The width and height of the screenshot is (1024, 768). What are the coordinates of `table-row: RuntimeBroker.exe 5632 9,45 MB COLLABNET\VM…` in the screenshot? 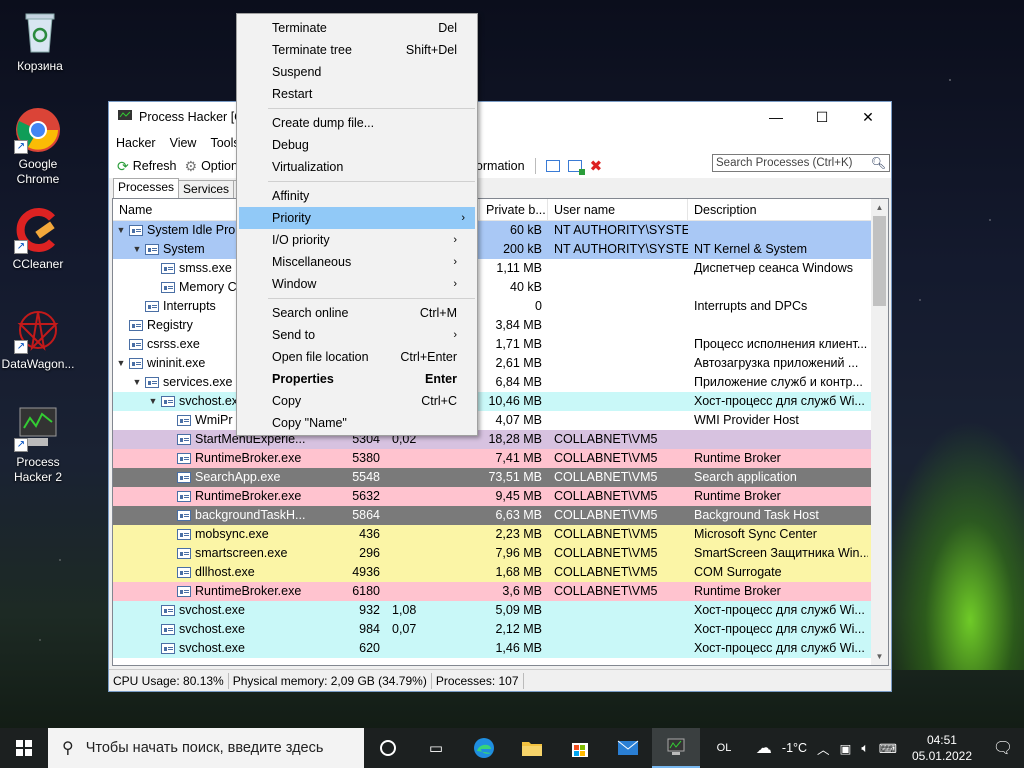 It's located at (500, 496).